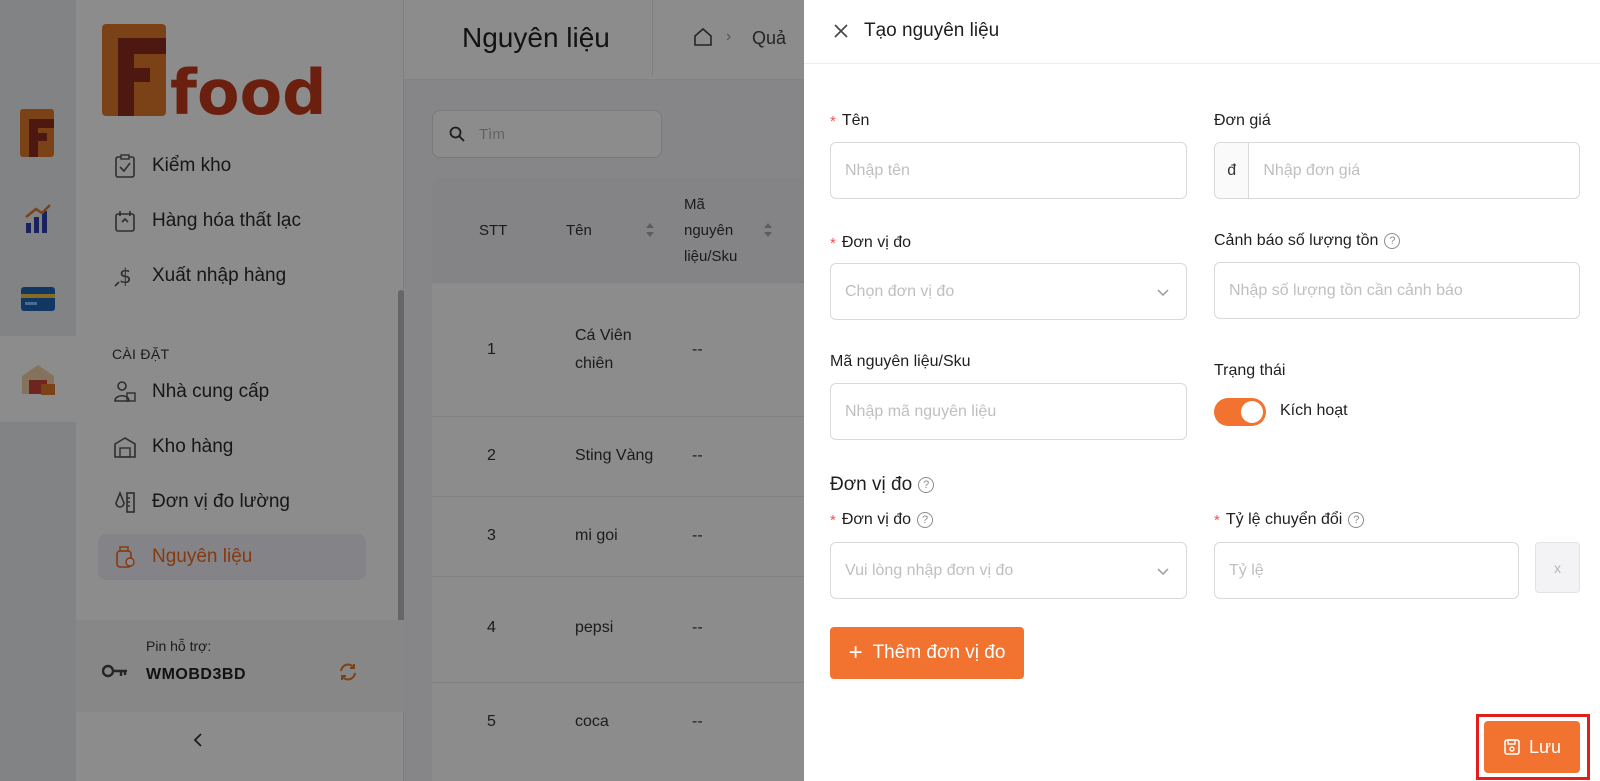 The width and height of the screenshot is (1600, 781). What do you see at coordinates (1414, 170) in the screenshot?
I see `price-input` at bounding box center [1414, 170].